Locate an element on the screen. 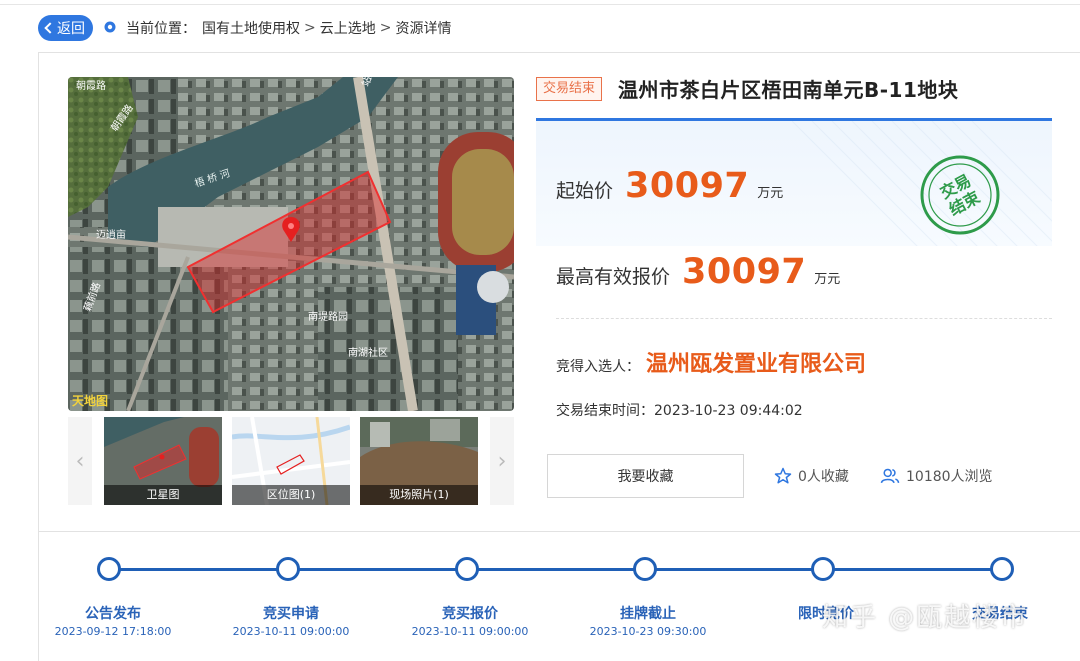 This screenshot has height=661, width=1080. watermark: 知乎 @瓯越楼市 is located at coordinates (925, 618).